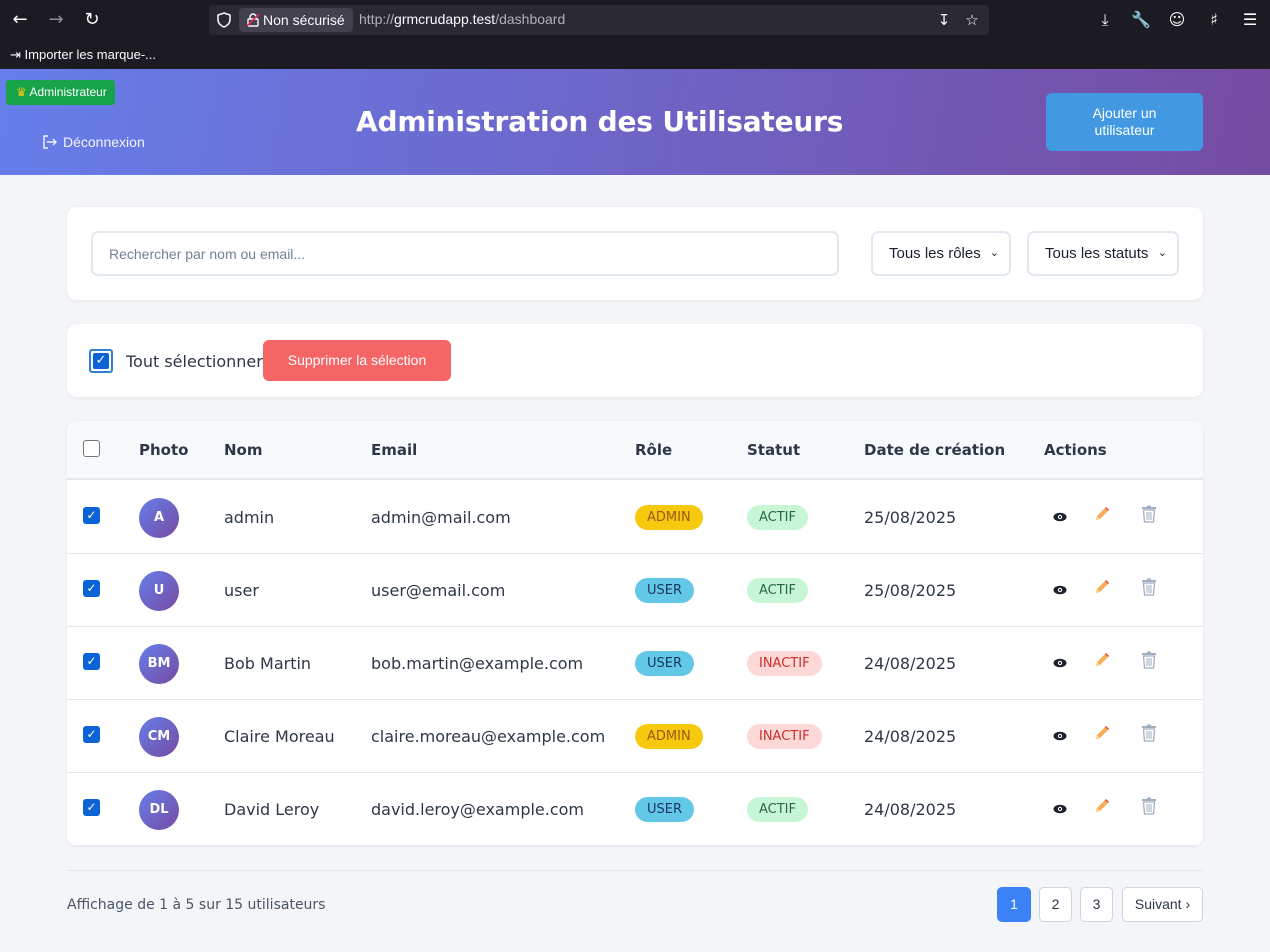 The width and height of the screenshot is (1270, 952). Describe the element at coordinates (1055, 904) in the screenshot. I see `page-button-2: 2` at that location.